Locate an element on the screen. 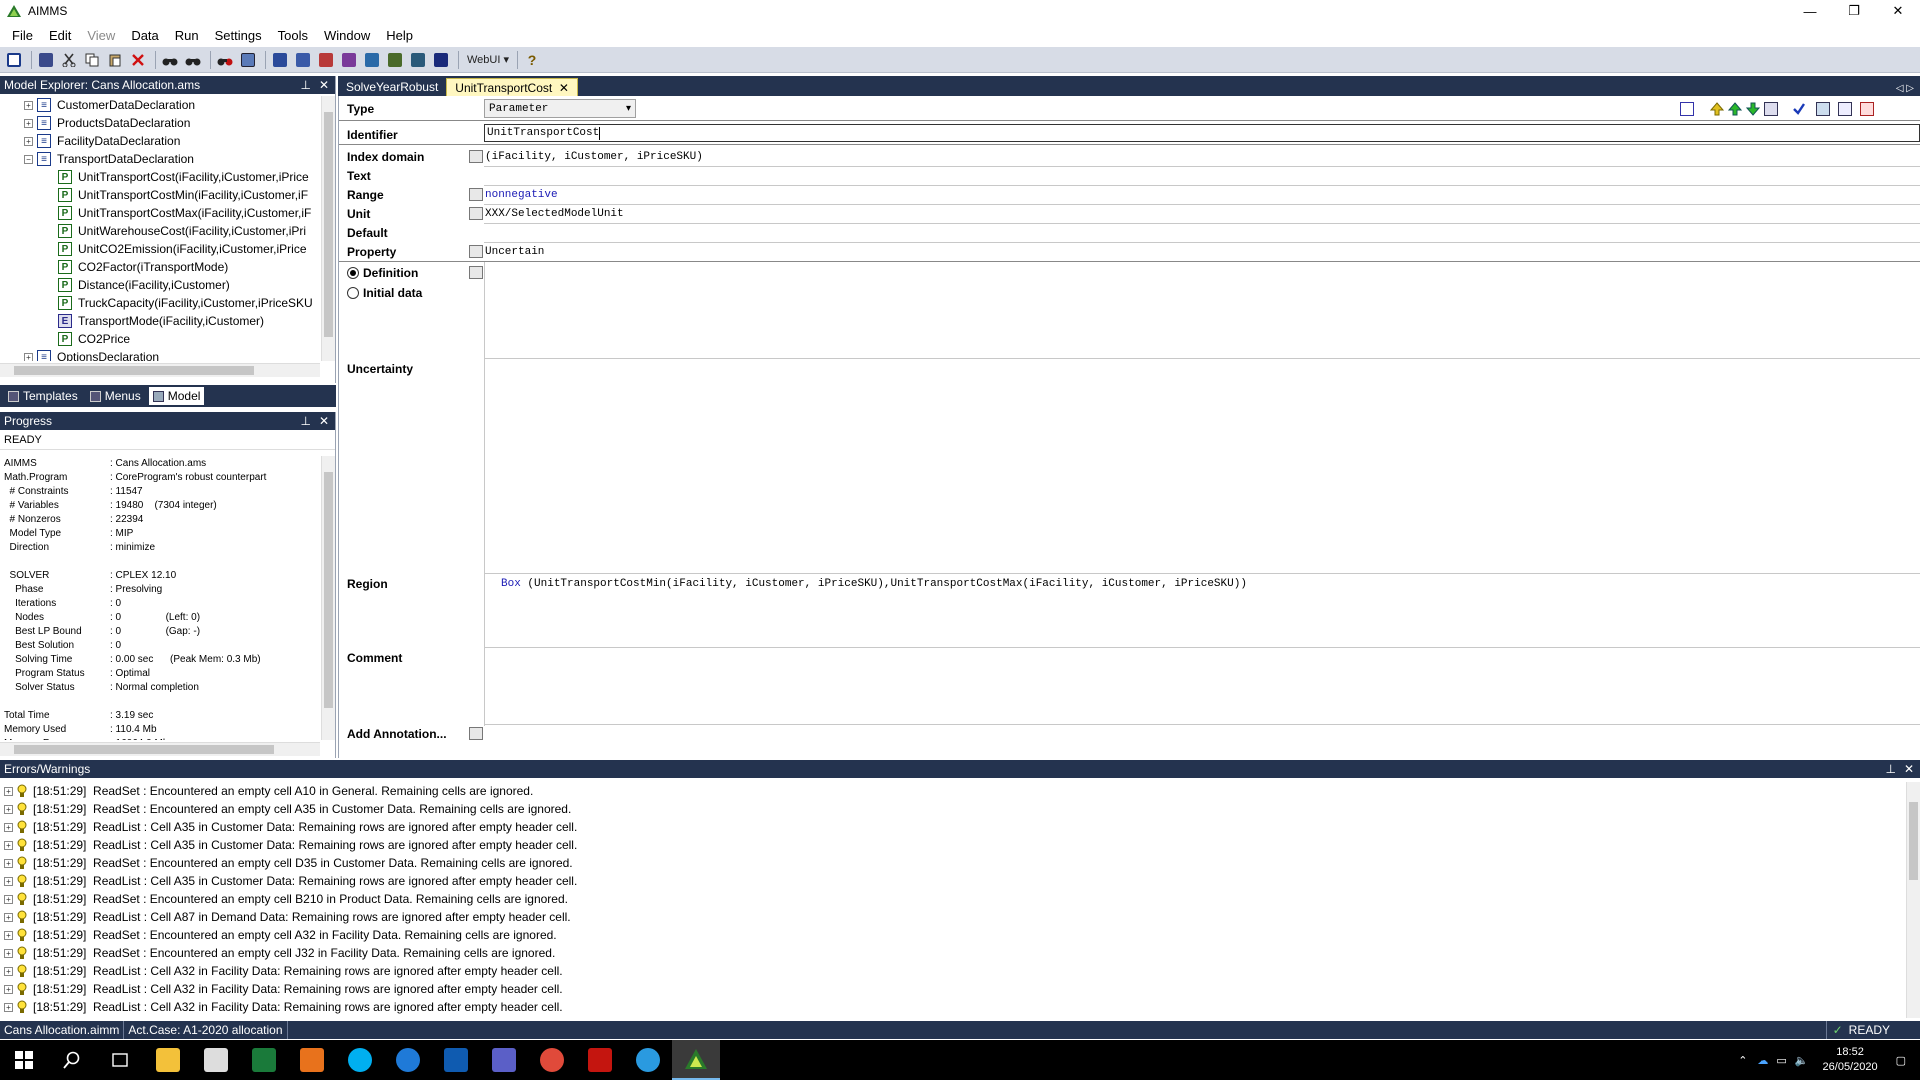 The width and height of the screenshot is (1920, 1080). delete-icon is located at coordinates (138, 60).